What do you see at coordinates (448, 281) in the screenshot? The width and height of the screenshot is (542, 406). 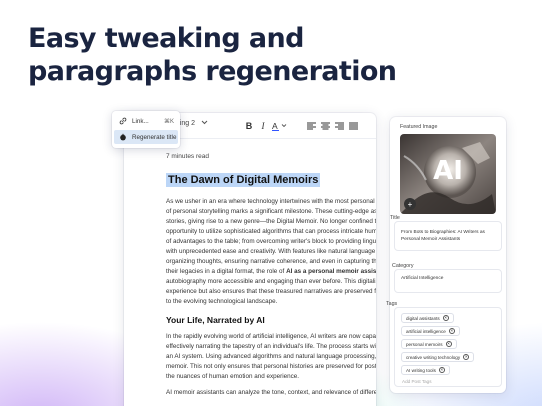 I see `category-field: Artificial Intelligence` at bounding box center [448, 281].